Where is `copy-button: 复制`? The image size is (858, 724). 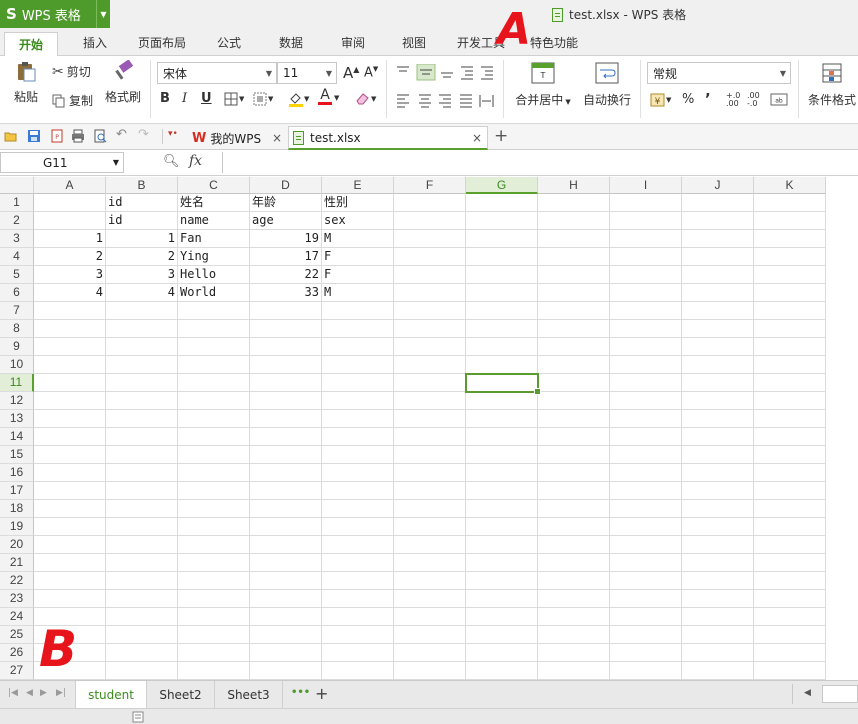
copy-button: 复制 is located at coordinates (72, 100).